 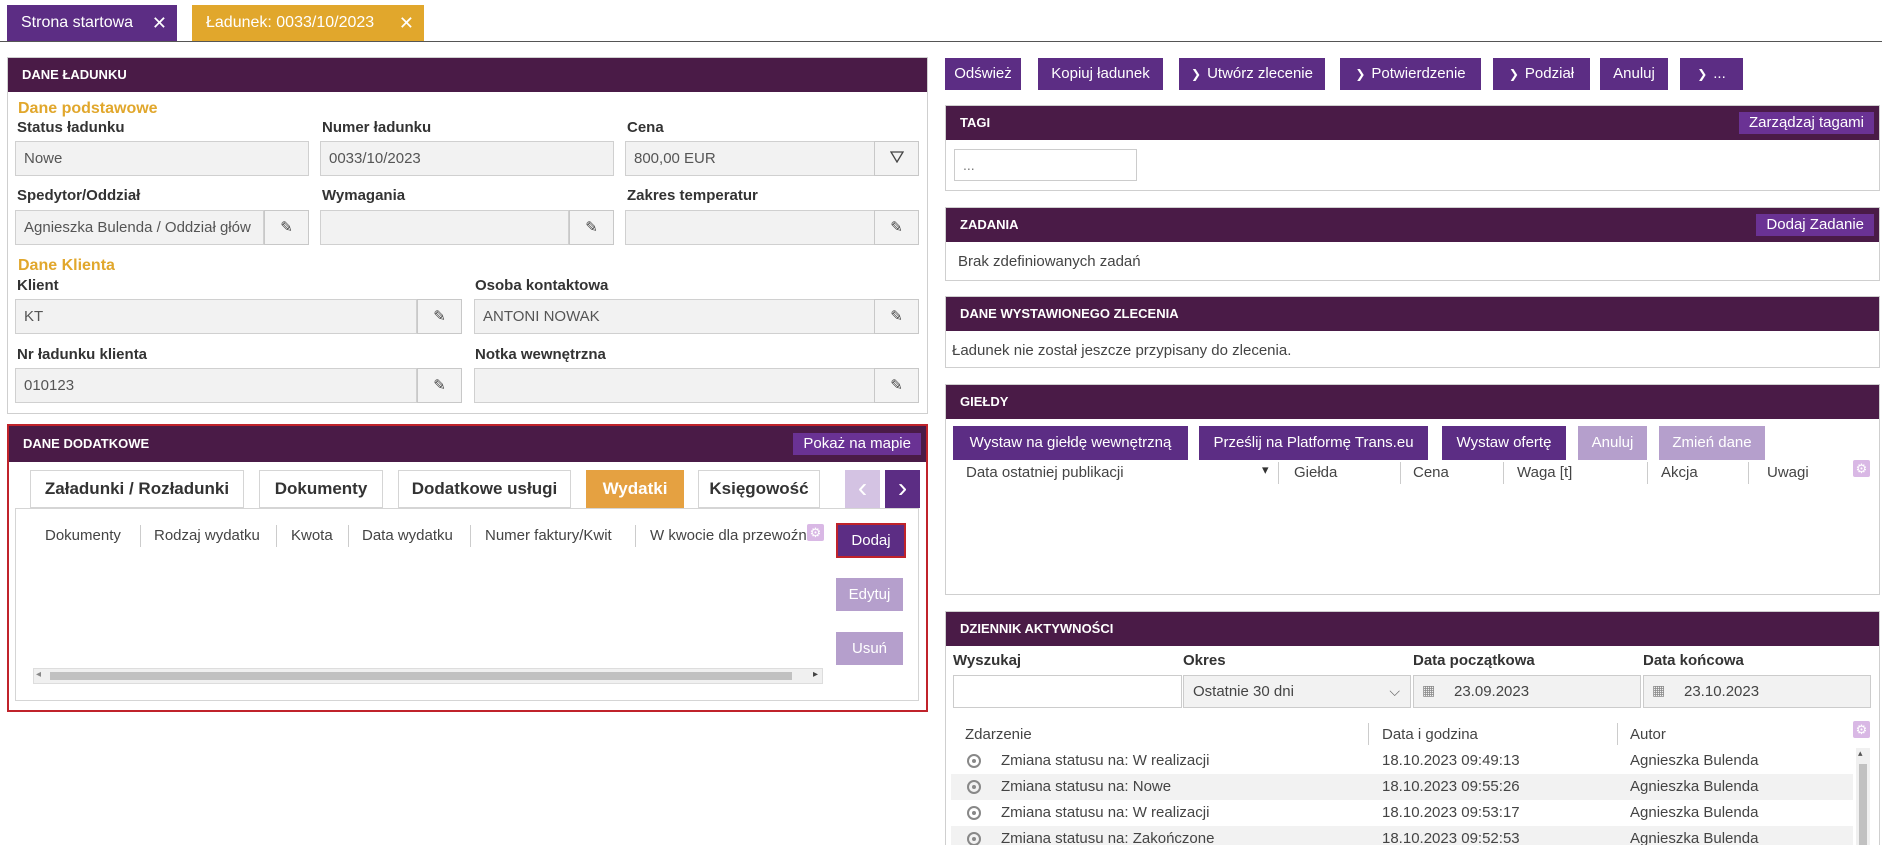 I want to click on copy-load-button: Kopiuj ładunek, so click(x=1100, y=74).